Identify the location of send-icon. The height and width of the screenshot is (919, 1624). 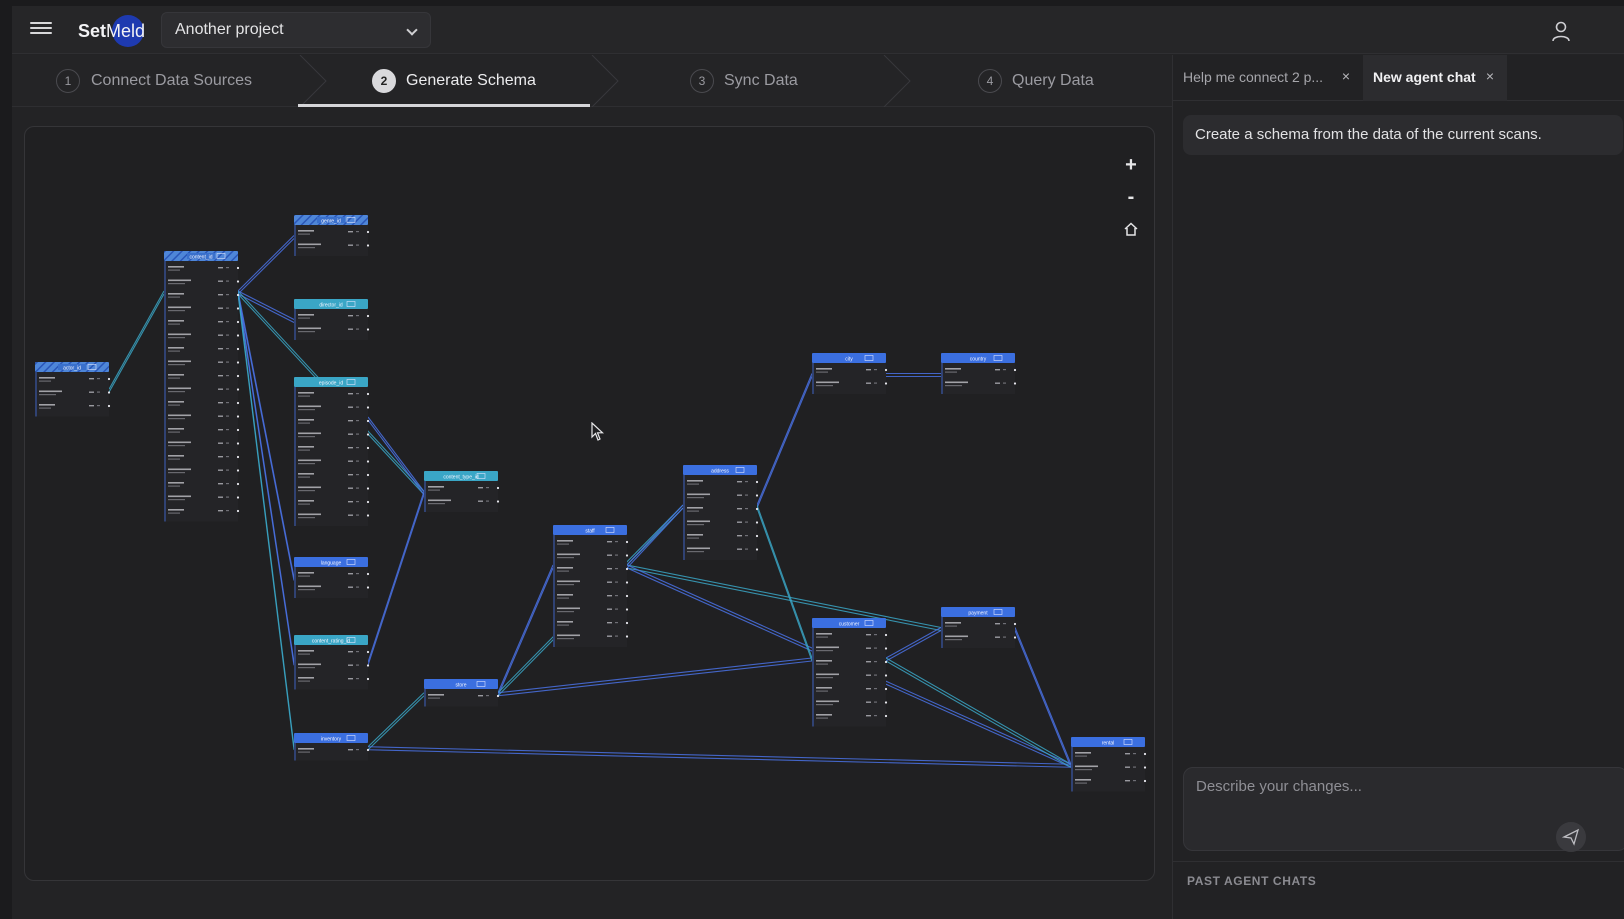
(1571, 837).